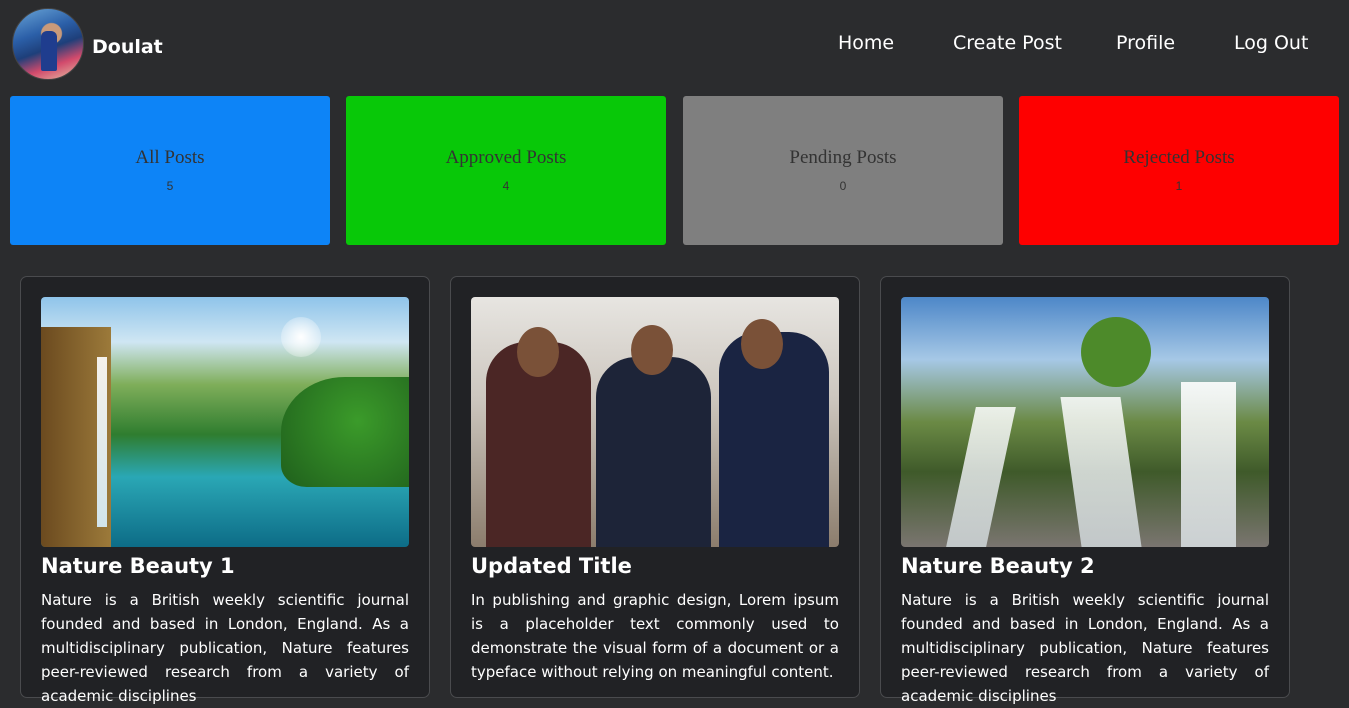  What do you see at coordinates (1179, 170) in the screenshot?
I see `stat-rejected-posts: Rejected Posts 1` at bounding box center [1179, 170].